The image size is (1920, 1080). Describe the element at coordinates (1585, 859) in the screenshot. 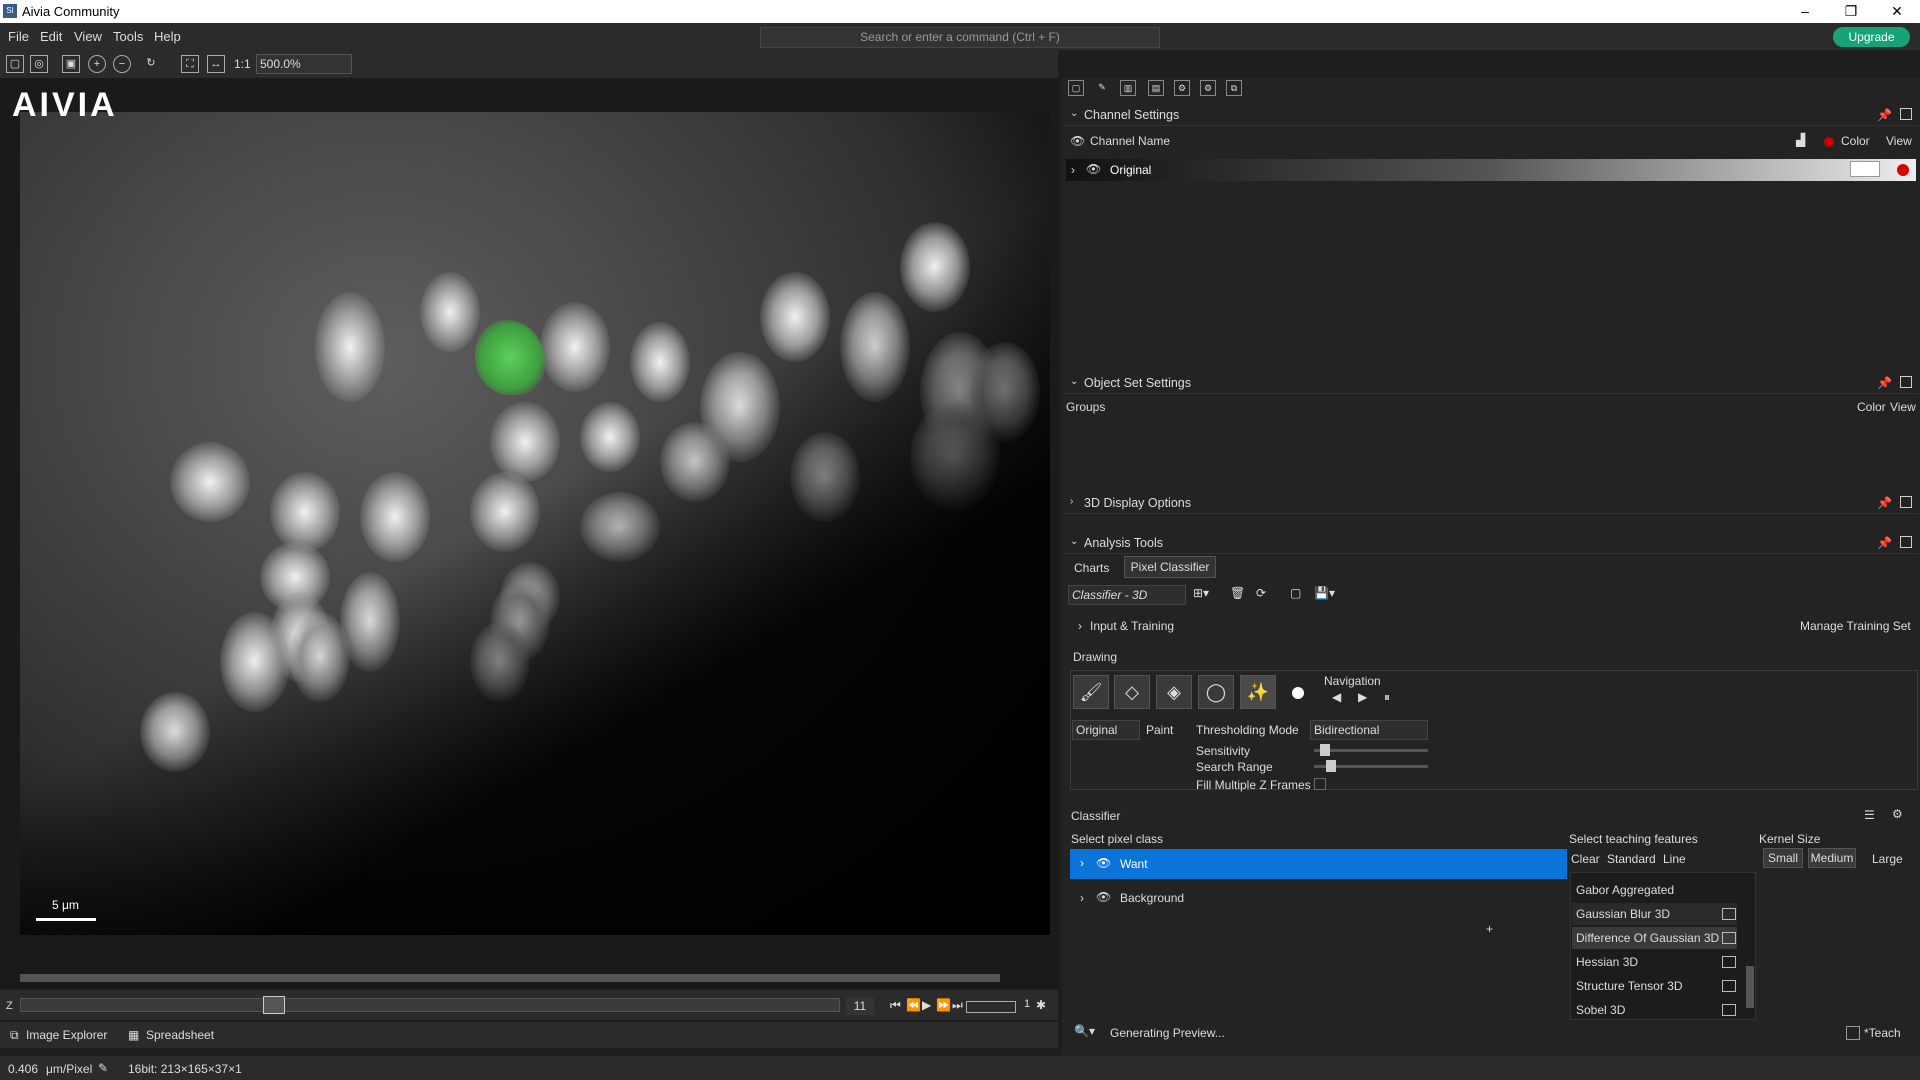

I see `feature-clear-button: Clear` at that location.